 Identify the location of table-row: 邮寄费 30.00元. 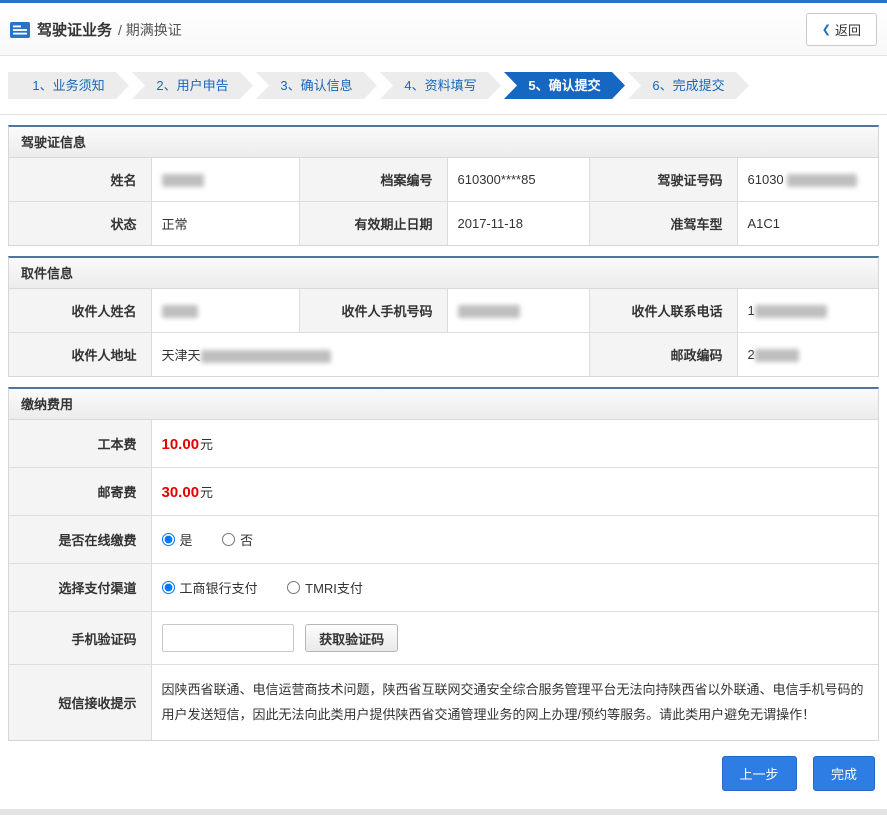
(443, 491).